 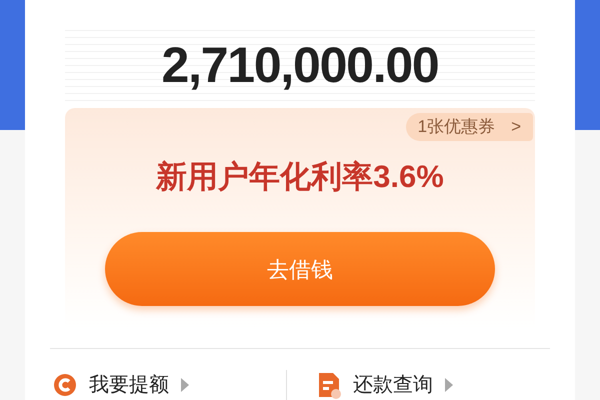 What do you see at coordinates (300, 176) in the screenshot?
I see `promo-rate: 新用户年化利率3.6%` at bounding box center [300, 176].